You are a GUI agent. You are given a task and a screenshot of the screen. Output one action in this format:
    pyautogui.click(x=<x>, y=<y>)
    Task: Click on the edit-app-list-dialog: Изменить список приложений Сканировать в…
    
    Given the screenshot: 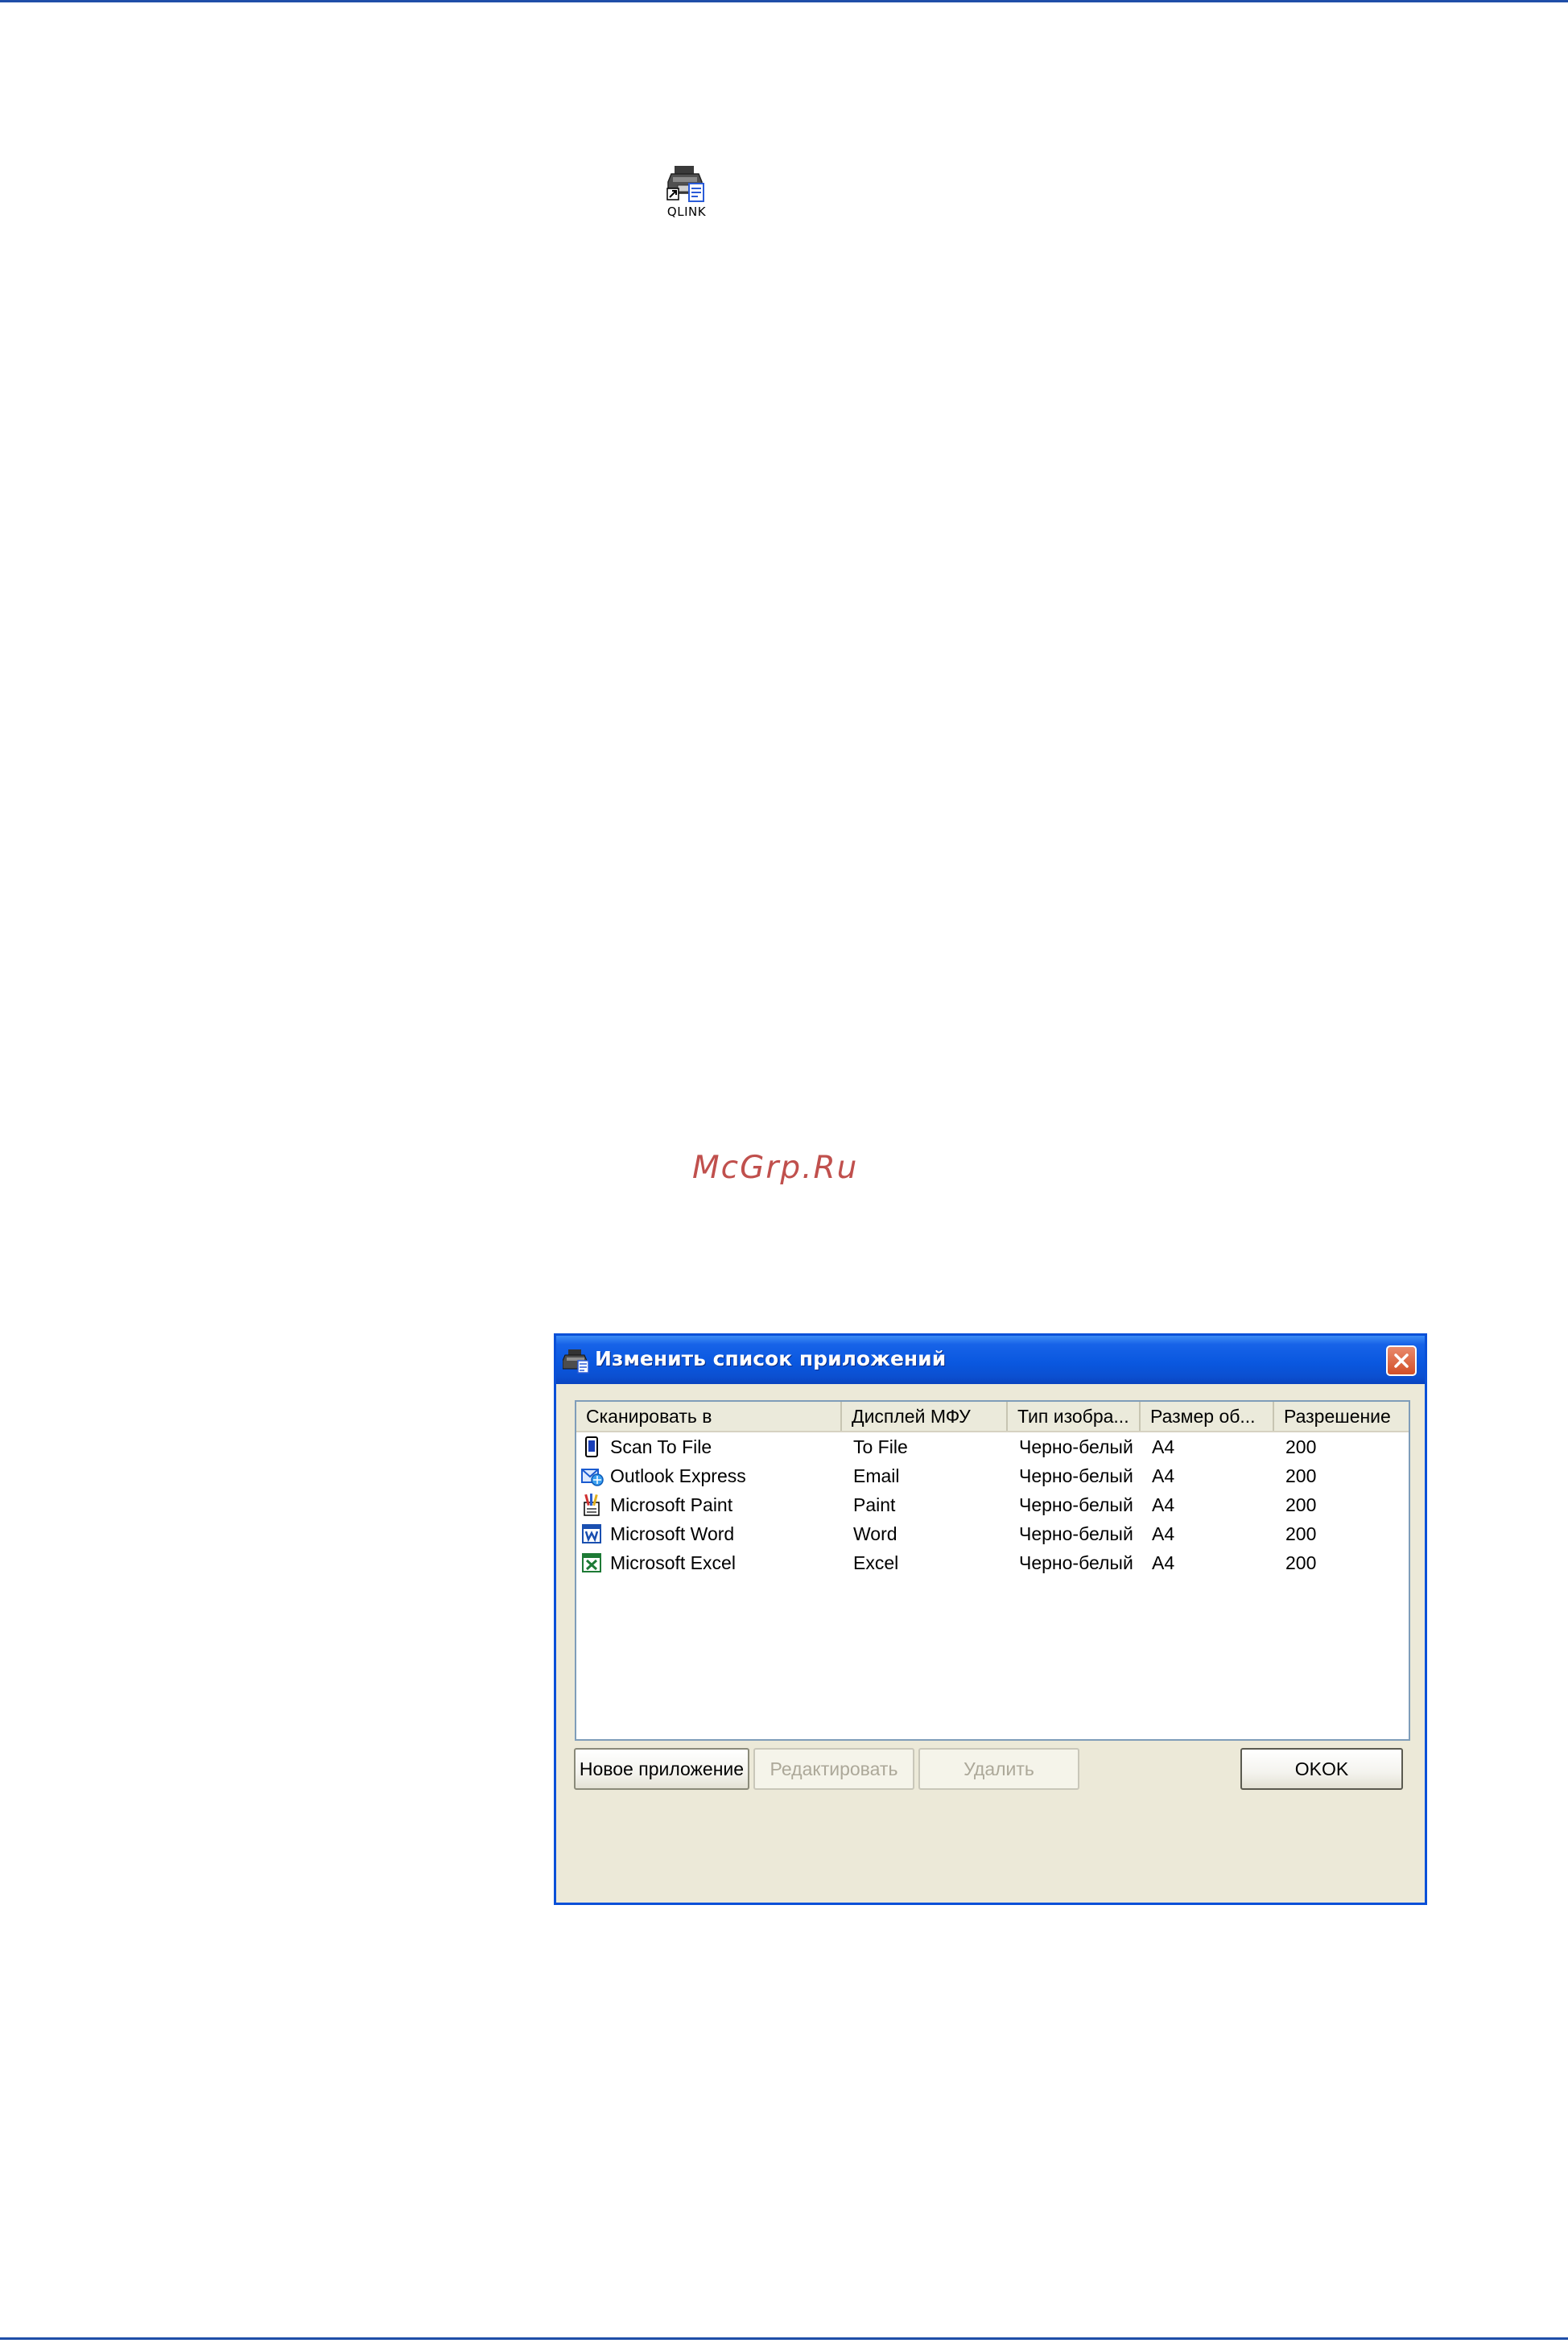 What is the action you would take?
    pyautogui.click(x=991, y=1619)
    